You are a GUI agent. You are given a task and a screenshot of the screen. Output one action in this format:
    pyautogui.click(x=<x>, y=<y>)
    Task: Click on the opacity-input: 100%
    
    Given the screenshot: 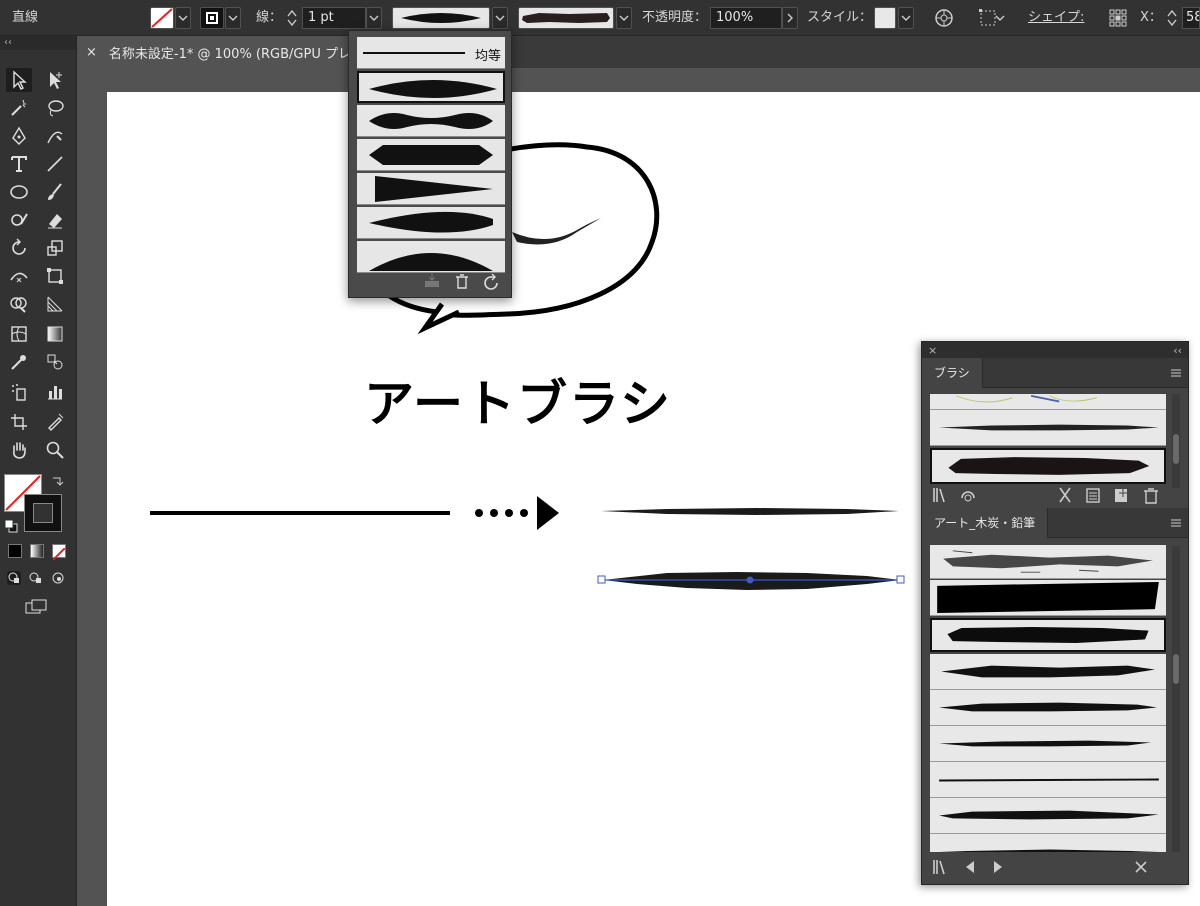 What is the action you would take?
    pyautogui.click(x=746, y=18)
    